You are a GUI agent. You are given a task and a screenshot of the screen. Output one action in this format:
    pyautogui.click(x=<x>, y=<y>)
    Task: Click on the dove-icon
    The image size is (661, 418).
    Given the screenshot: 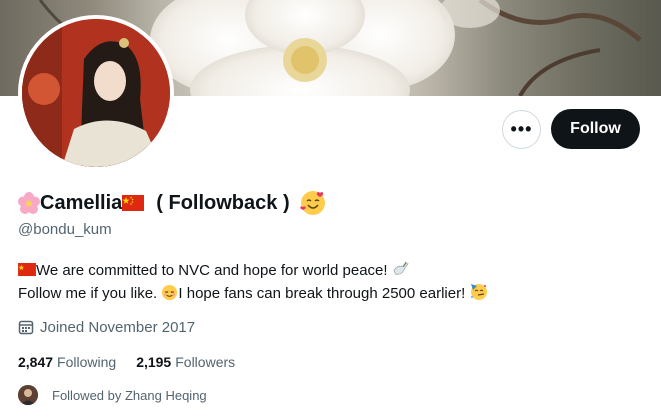 What is the action you would take?
    pyautogui.click(x=401, y=268)
    